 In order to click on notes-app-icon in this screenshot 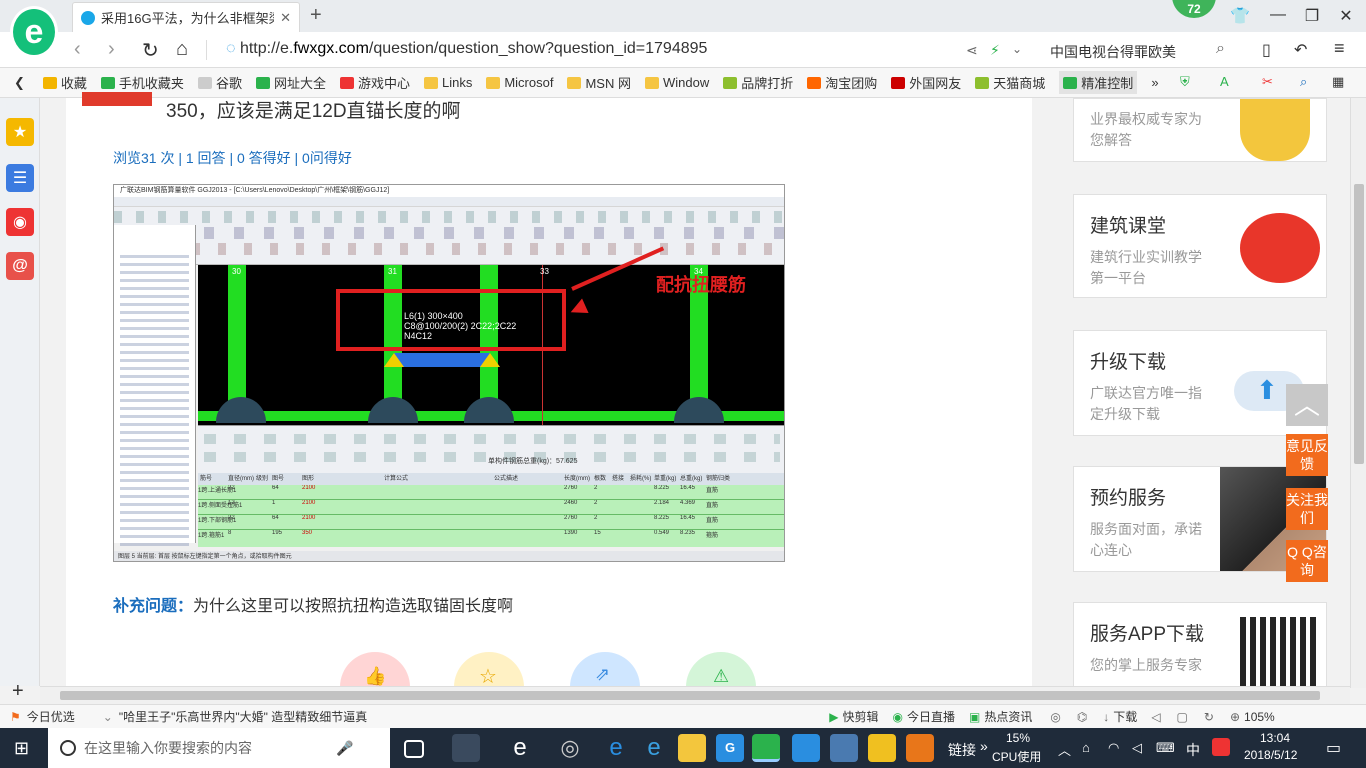, I will do `click(882, 748)`.